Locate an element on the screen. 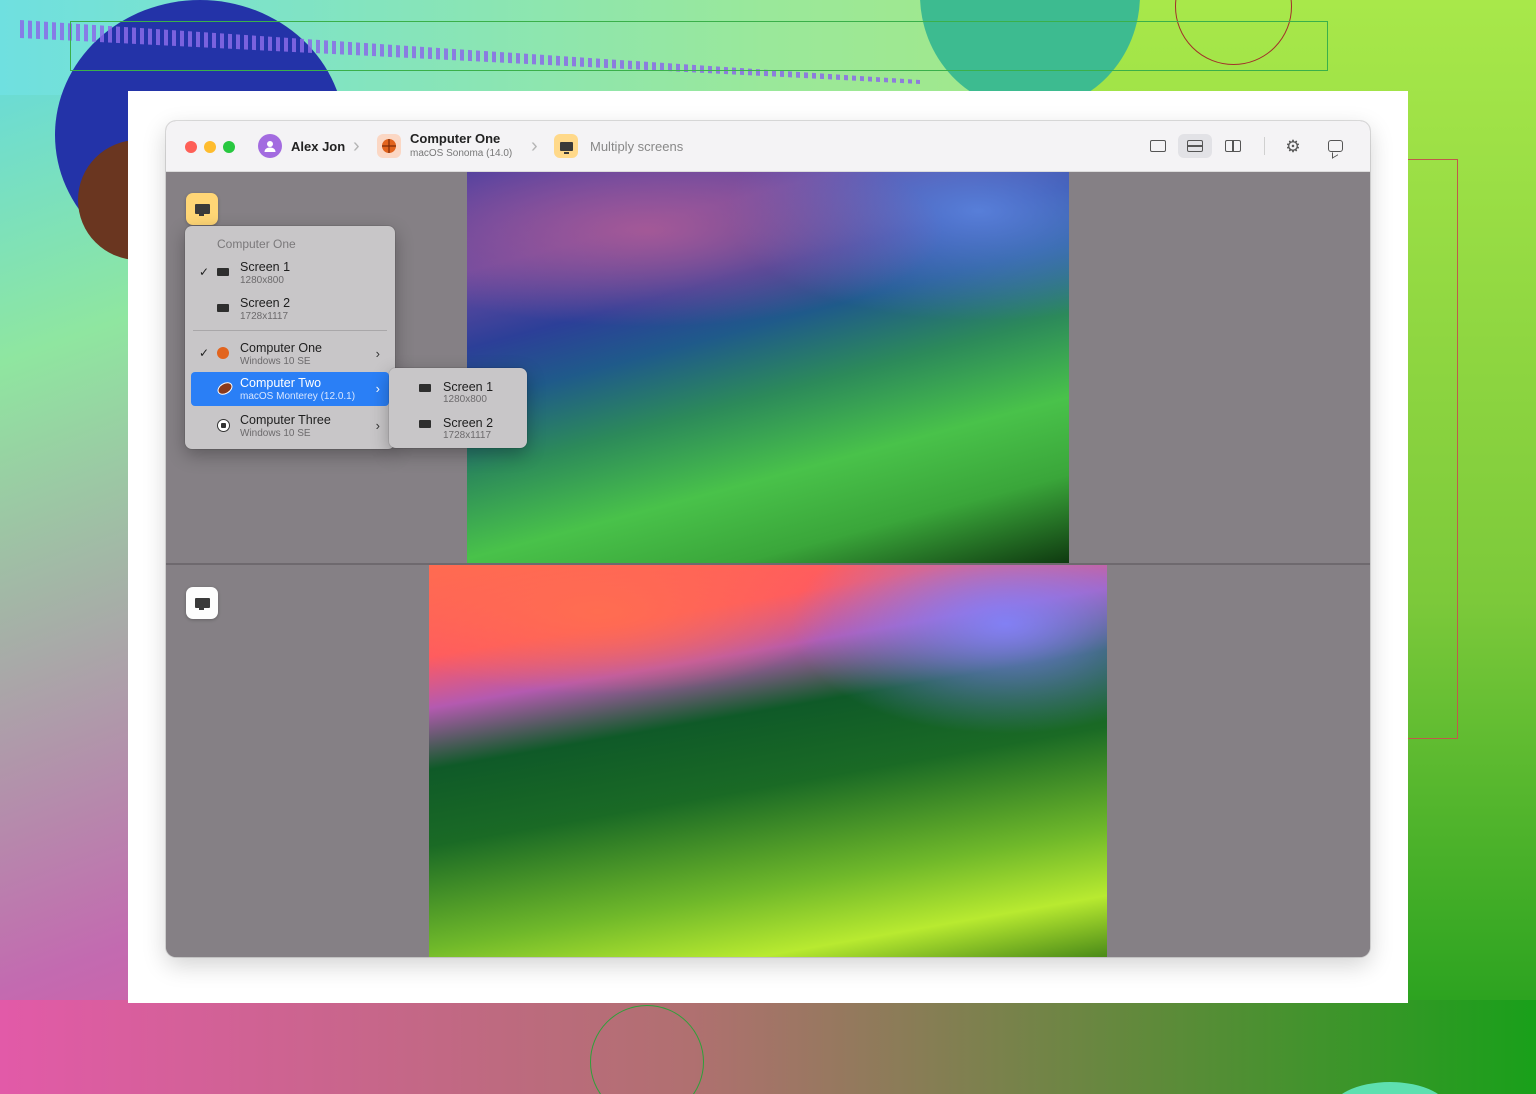  breadcrumb-computer: Computer One macOS Sonoma (14.0) is located at coordinates (444, 146).